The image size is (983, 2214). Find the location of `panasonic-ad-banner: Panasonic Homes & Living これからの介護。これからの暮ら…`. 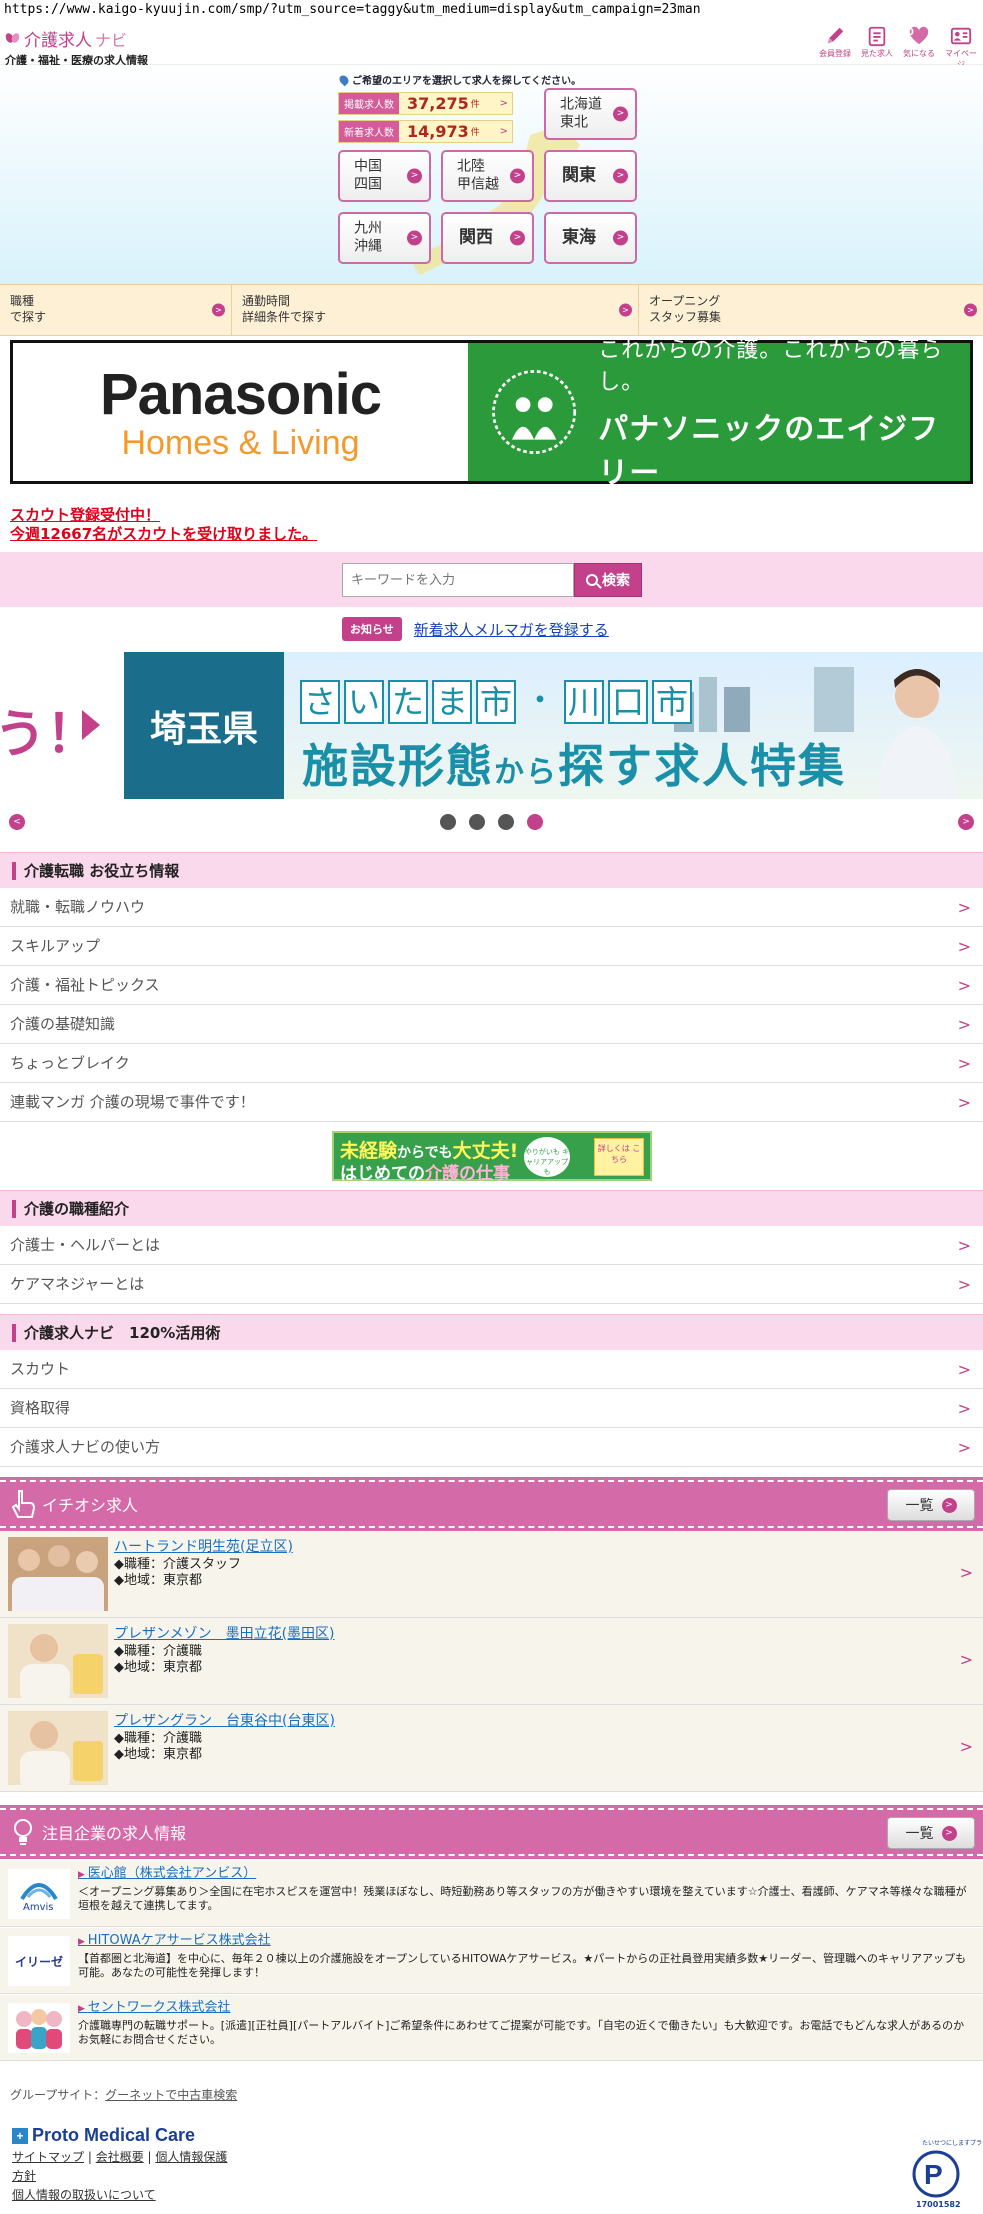

panasonic-ad-banner: Panasonic Homes & Living これからの介護。これからの暮ら… is located at coordinates (491, 414).